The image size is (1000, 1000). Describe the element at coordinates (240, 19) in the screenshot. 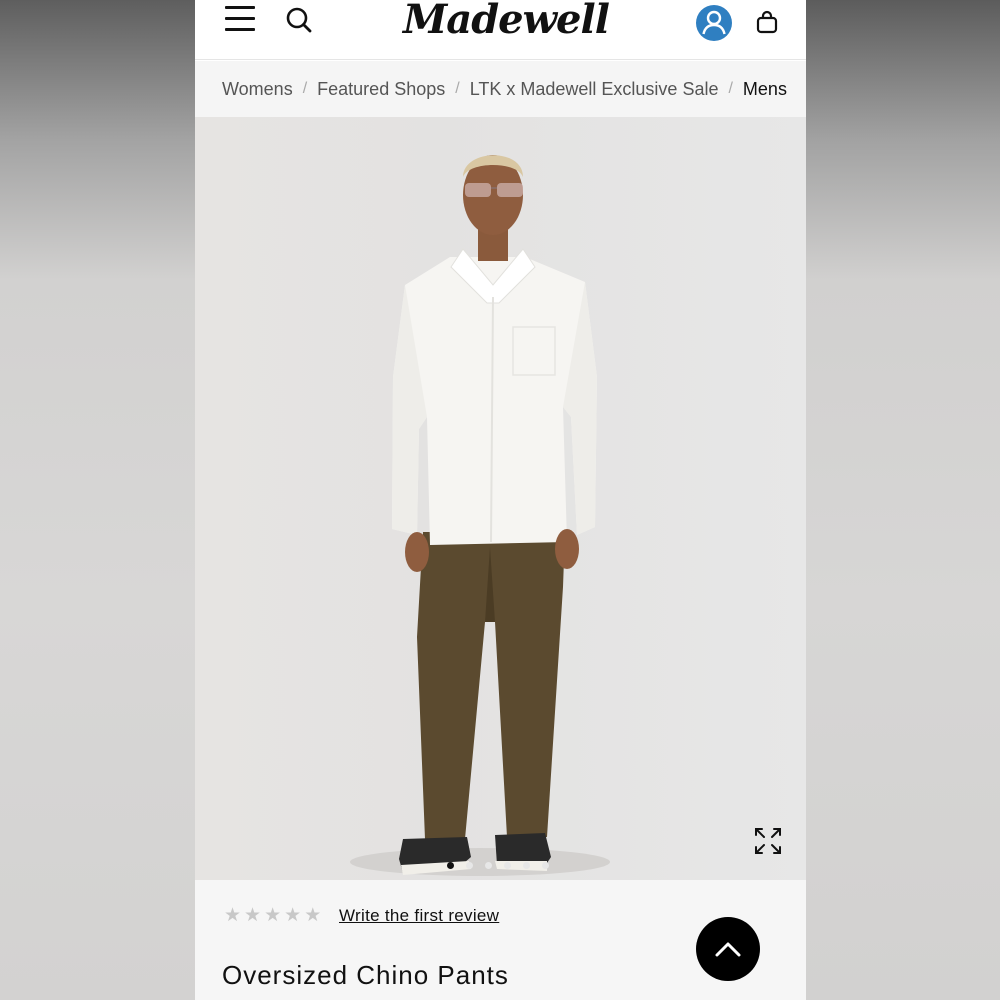

I see `menu-icon` at that location.